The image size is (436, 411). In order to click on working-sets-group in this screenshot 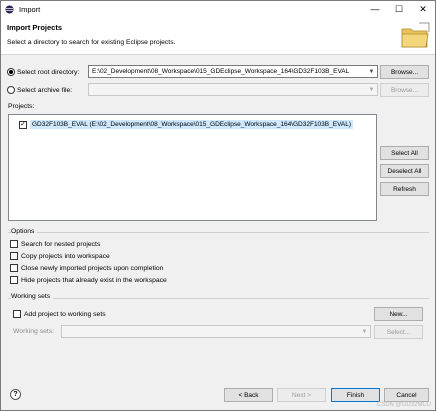, I will do `click(218, 298)`.